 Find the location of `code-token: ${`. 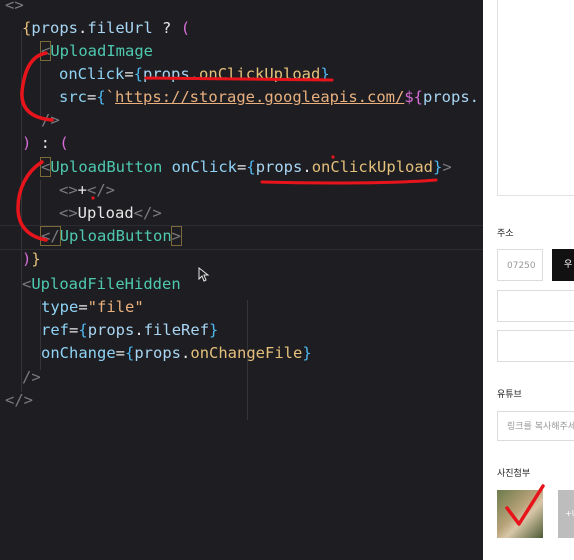

code-token: ${ is located at coordinates (413, 97).